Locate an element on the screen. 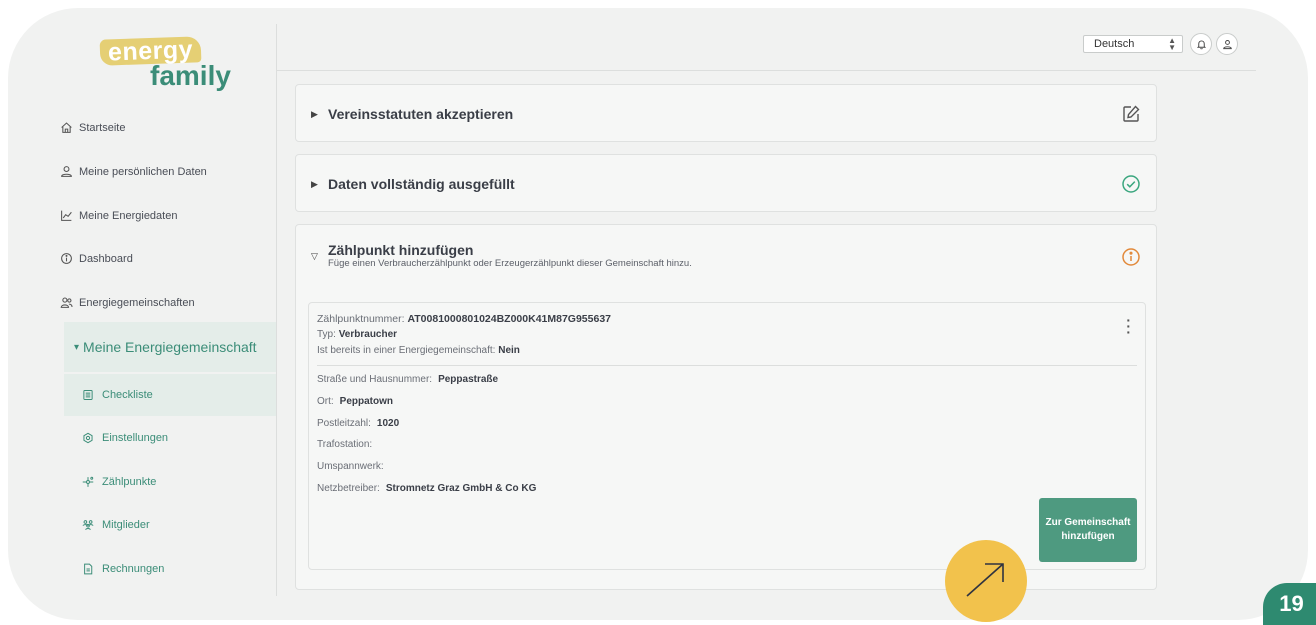 The height and width of the screenshot is (625, 1316). substation-line: Umspannwerk: is located at coordinates (353, 466).